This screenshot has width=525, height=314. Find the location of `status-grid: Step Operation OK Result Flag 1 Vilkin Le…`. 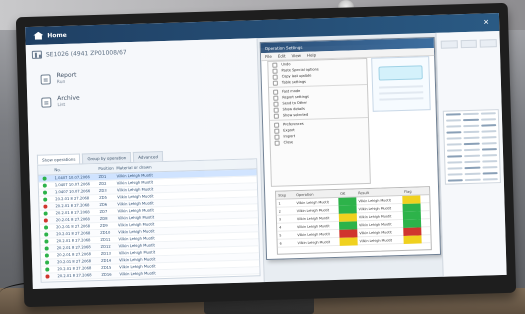

status-grid: Step Operation OK Result Flag 1 Vilkin Le… is located at coordinates (353, 220).